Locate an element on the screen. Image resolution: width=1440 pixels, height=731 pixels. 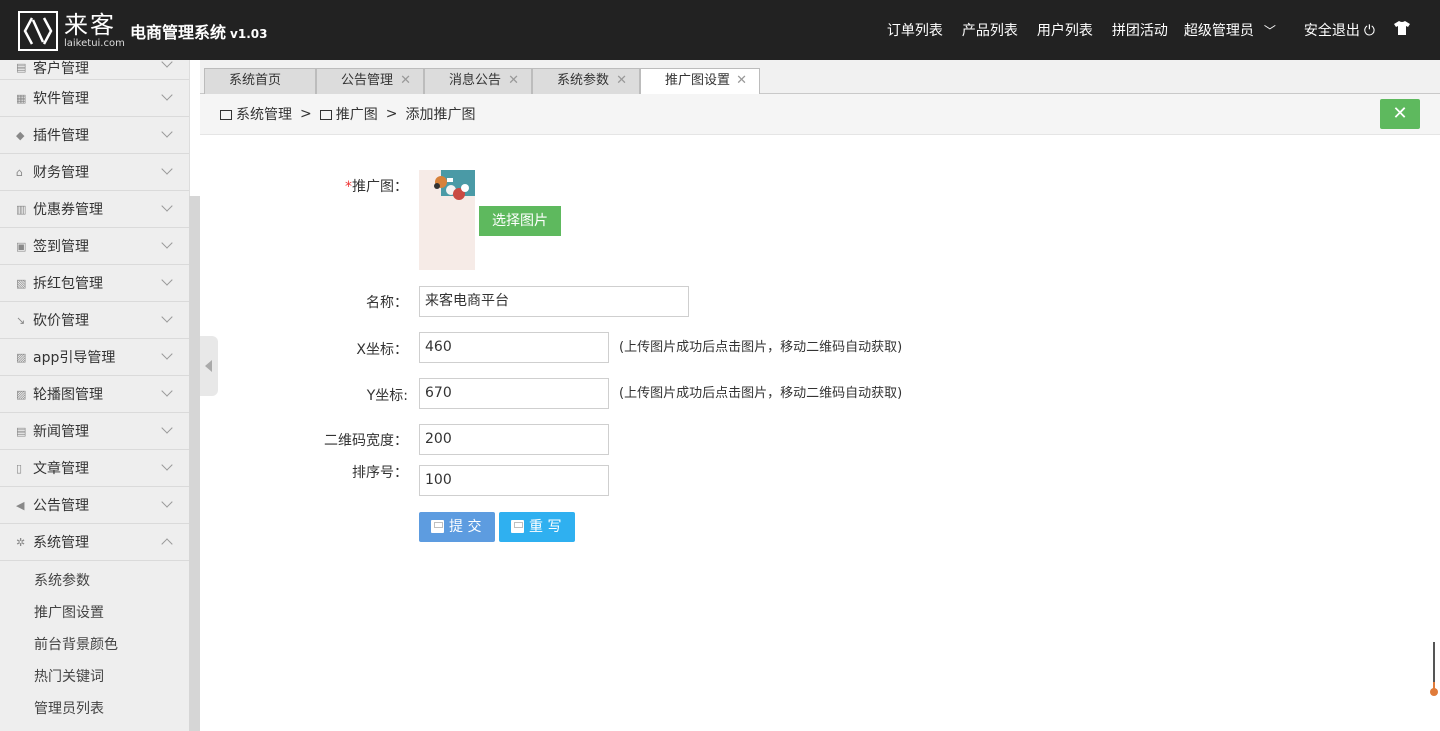
tab-label: 公告管理 is located at coordinates (367, 80).